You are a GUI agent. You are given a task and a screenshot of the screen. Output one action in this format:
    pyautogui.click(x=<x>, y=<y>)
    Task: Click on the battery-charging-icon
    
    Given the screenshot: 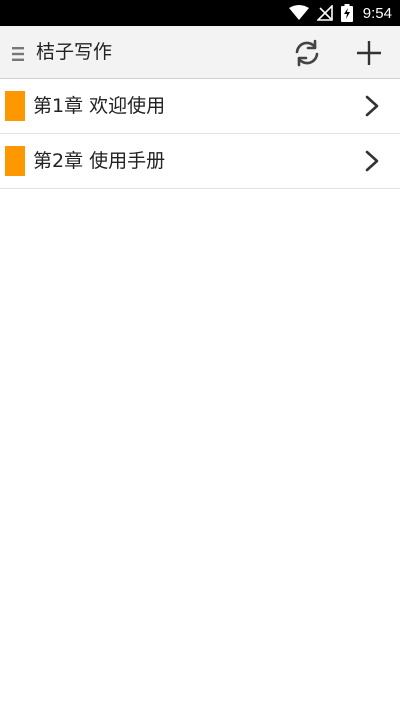 What is the action you would take?
    pyautogui.click(x=346, y=13)
    